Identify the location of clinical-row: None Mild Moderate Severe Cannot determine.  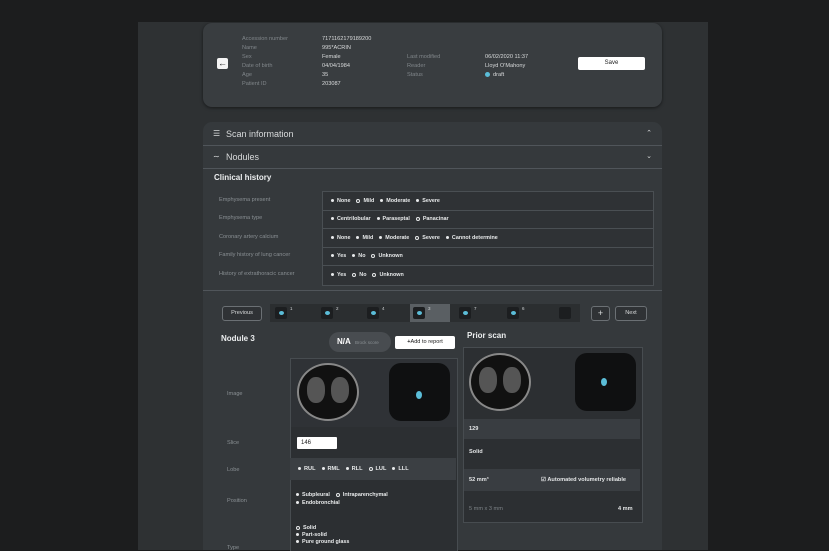
(488, 238).